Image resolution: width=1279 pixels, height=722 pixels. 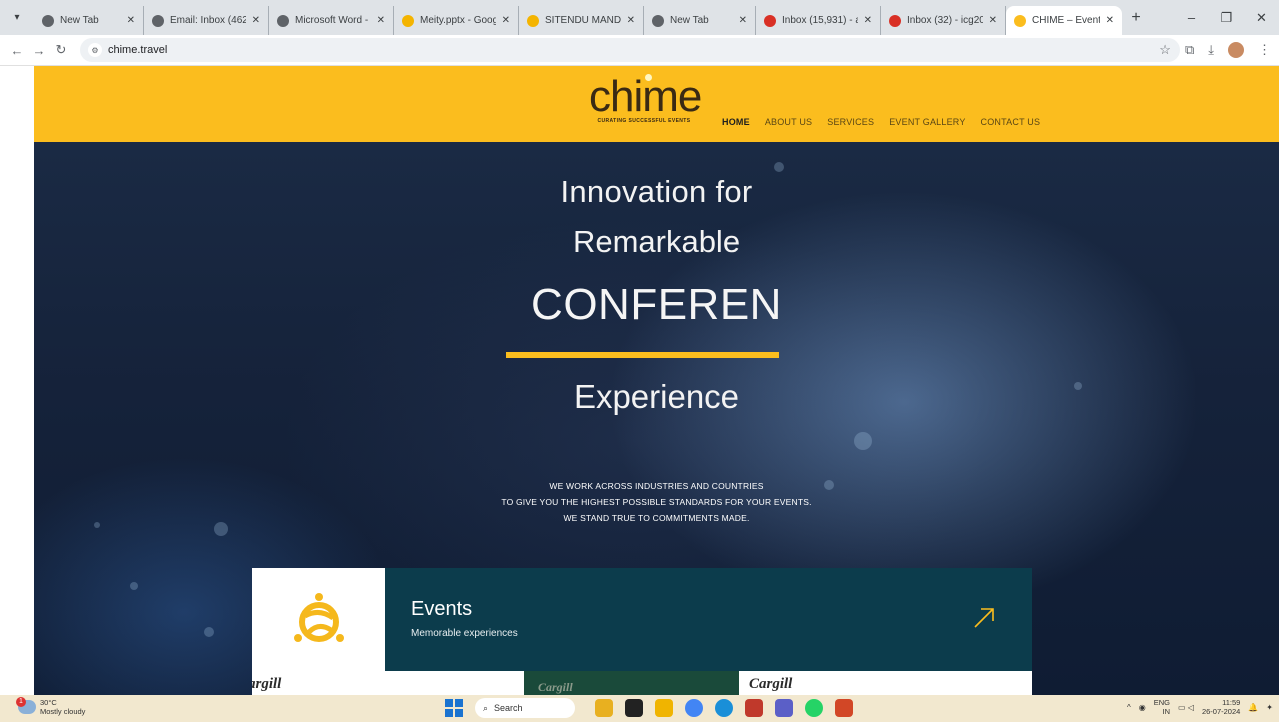 I want to click on edge-app-icon, so click(x=724, y=708).